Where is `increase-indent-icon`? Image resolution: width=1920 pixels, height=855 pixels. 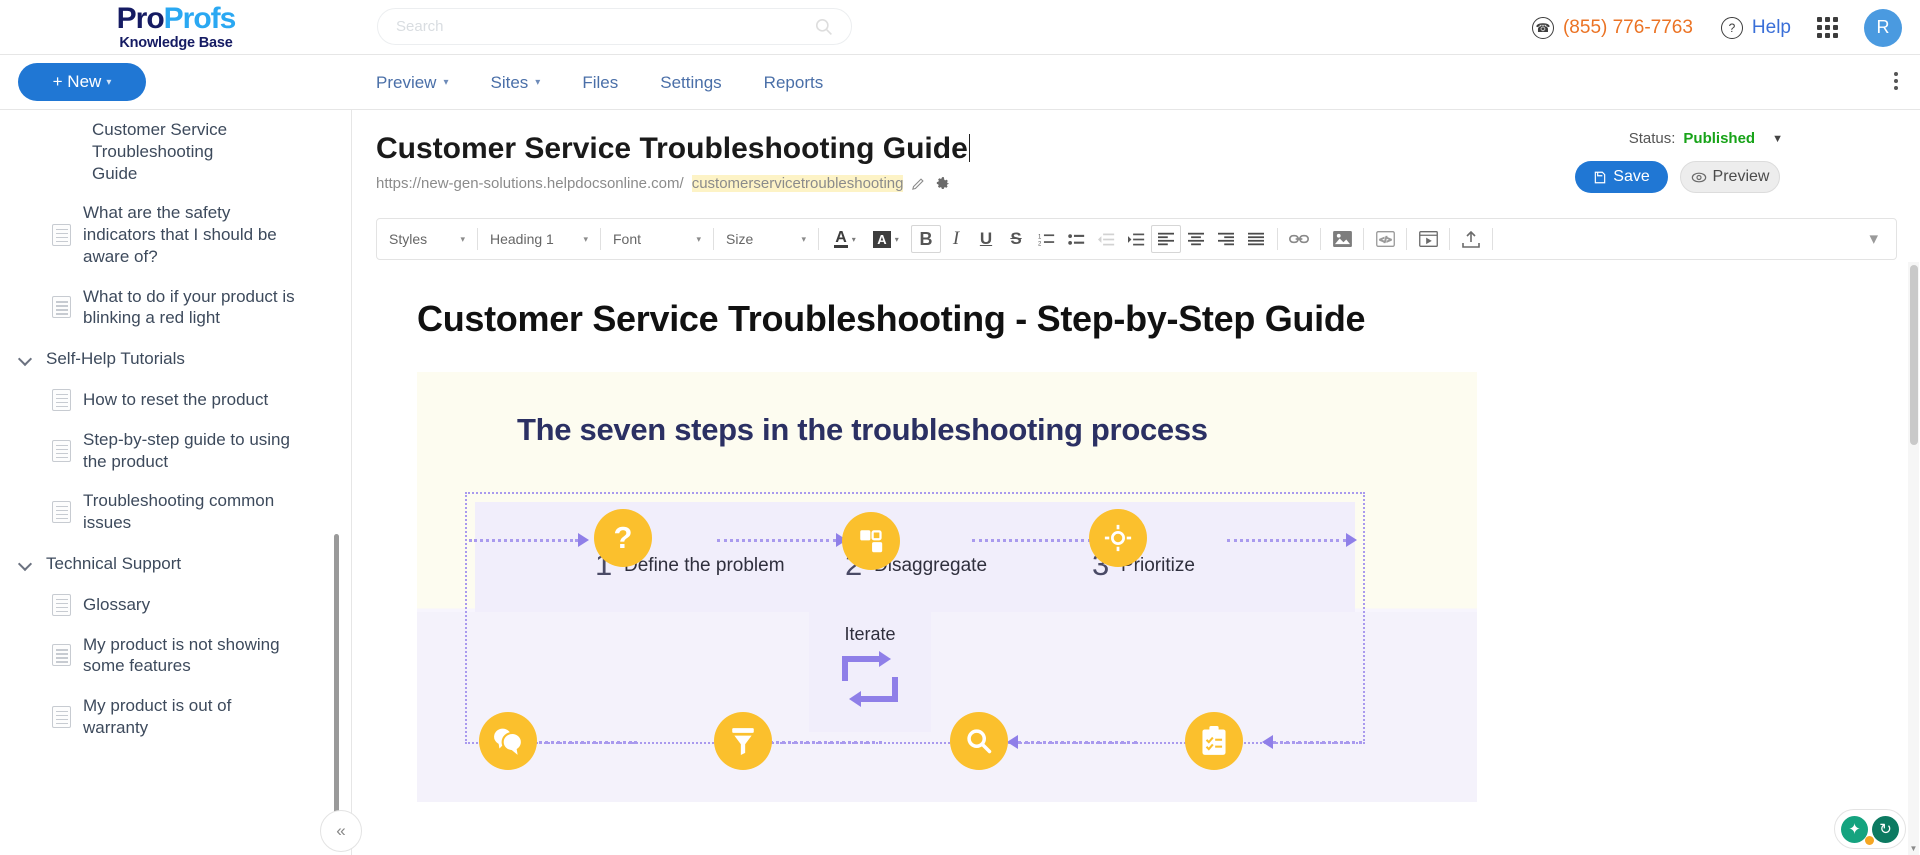
increase-indent-icon is located at coordinates (1136, 239).